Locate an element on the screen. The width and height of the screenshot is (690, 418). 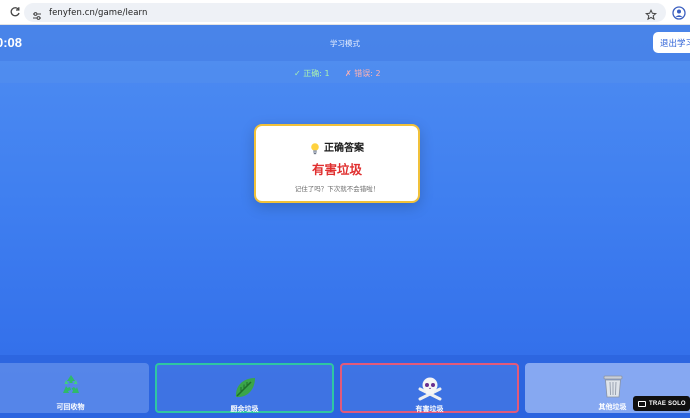
address-bar: fenyfen.cn/game/learn is located at coordinates (345, 12).